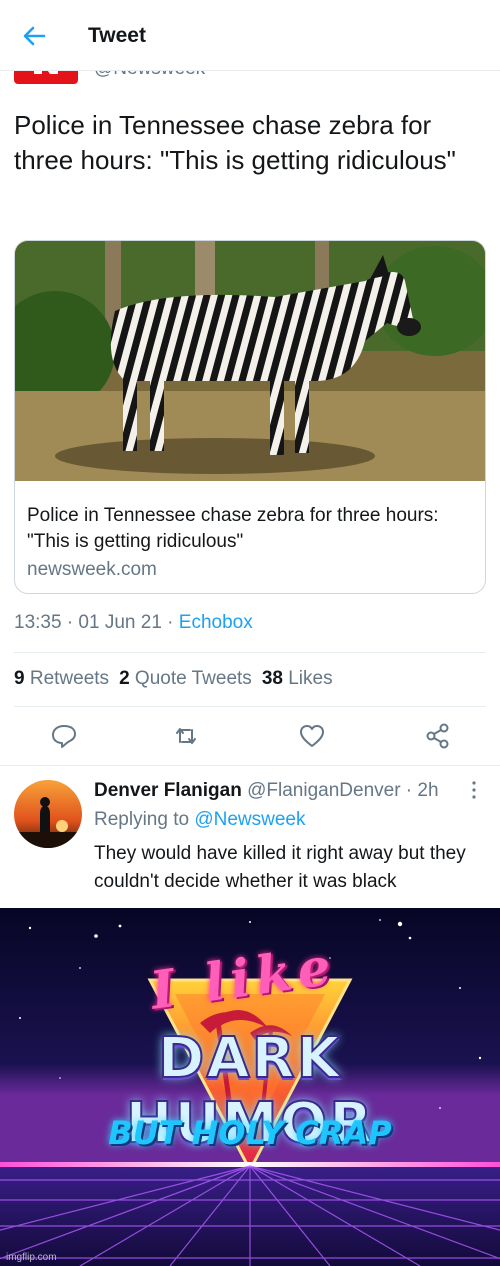  What do you see at coordinates (168, 790) in the screenshot?
I see `reply-author-name: Denver Flanigan` at bounding box center [168, 790].